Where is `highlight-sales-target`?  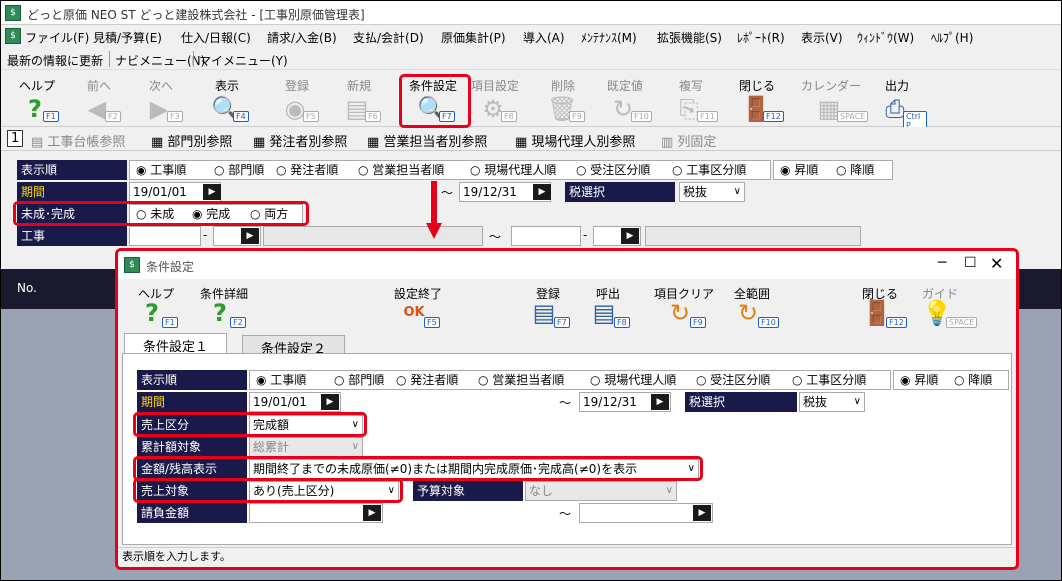
highlight-sales-target is located at coordinates (268, 490).